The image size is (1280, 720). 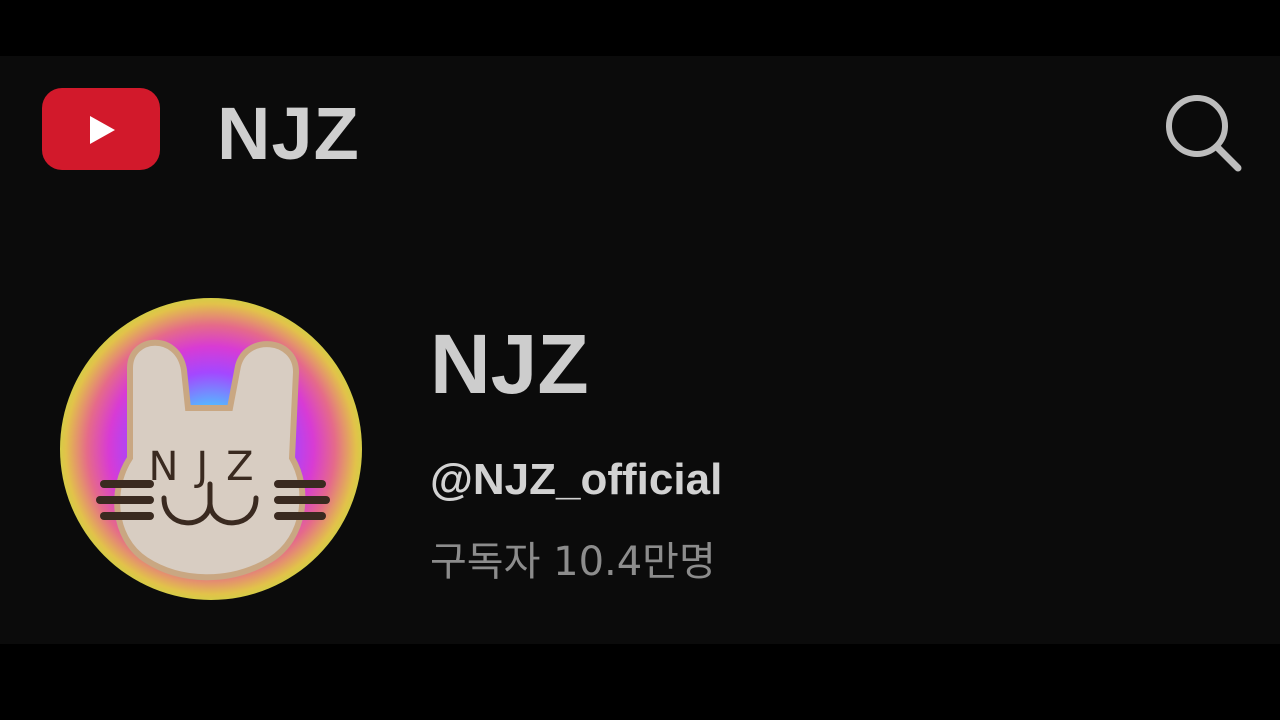 What do you see at coordinates (573, 562) in the screenshot?
I see `subscriber-count: 구독자 10.4만명` at bounding box center [573, 562].